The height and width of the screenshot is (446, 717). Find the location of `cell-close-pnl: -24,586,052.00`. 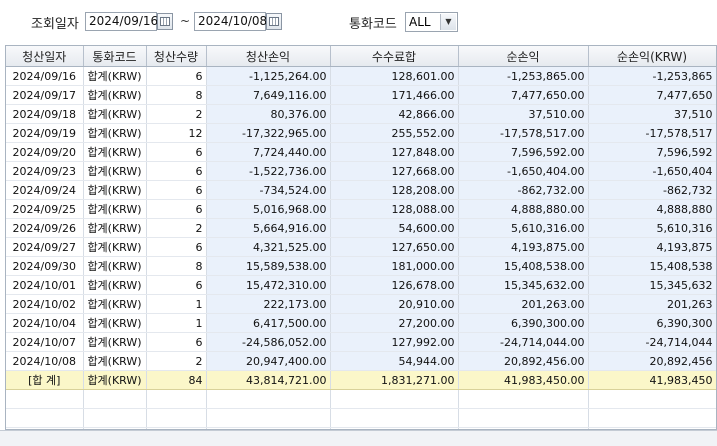

cell-close-pnl: -24,586,052.00 is located at coordinates (268, 342).